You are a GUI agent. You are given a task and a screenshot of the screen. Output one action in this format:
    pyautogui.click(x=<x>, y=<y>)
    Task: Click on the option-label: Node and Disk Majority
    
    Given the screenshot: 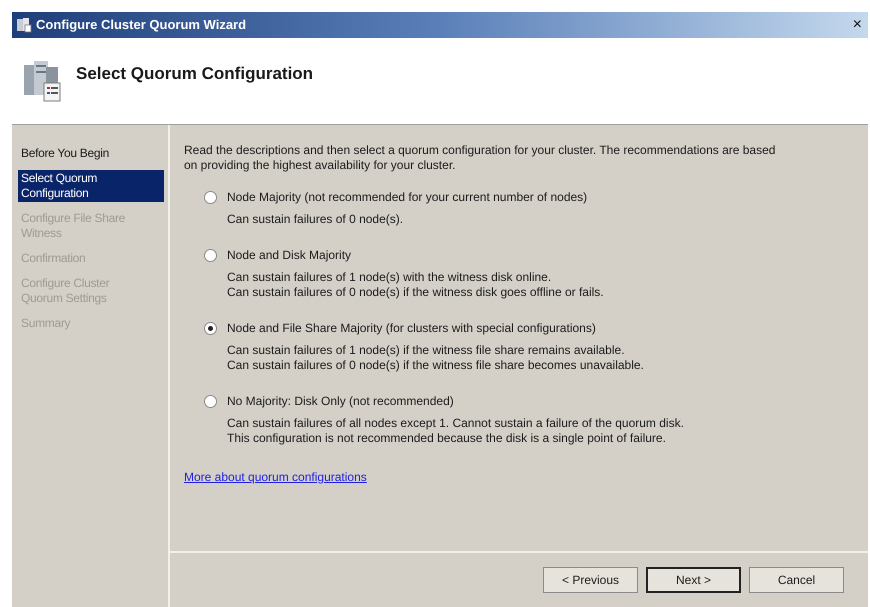 What is the action you would take?
    pyautogui.click(x=289, y=255)
    